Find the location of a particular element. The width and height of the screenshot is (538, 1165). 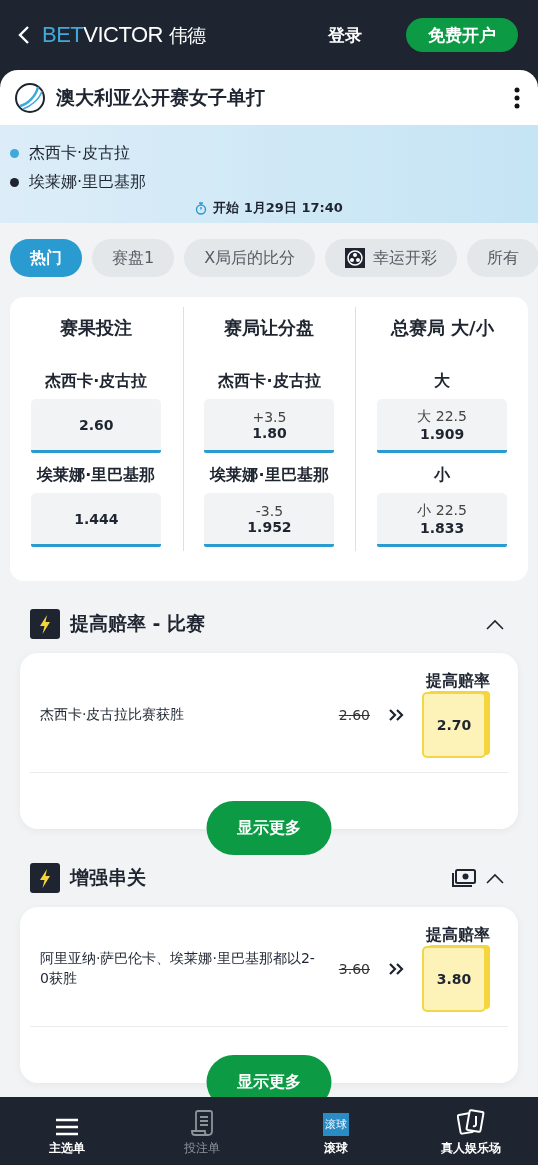

market-tab: 赛盘1 is located at coordinates (133, 258).